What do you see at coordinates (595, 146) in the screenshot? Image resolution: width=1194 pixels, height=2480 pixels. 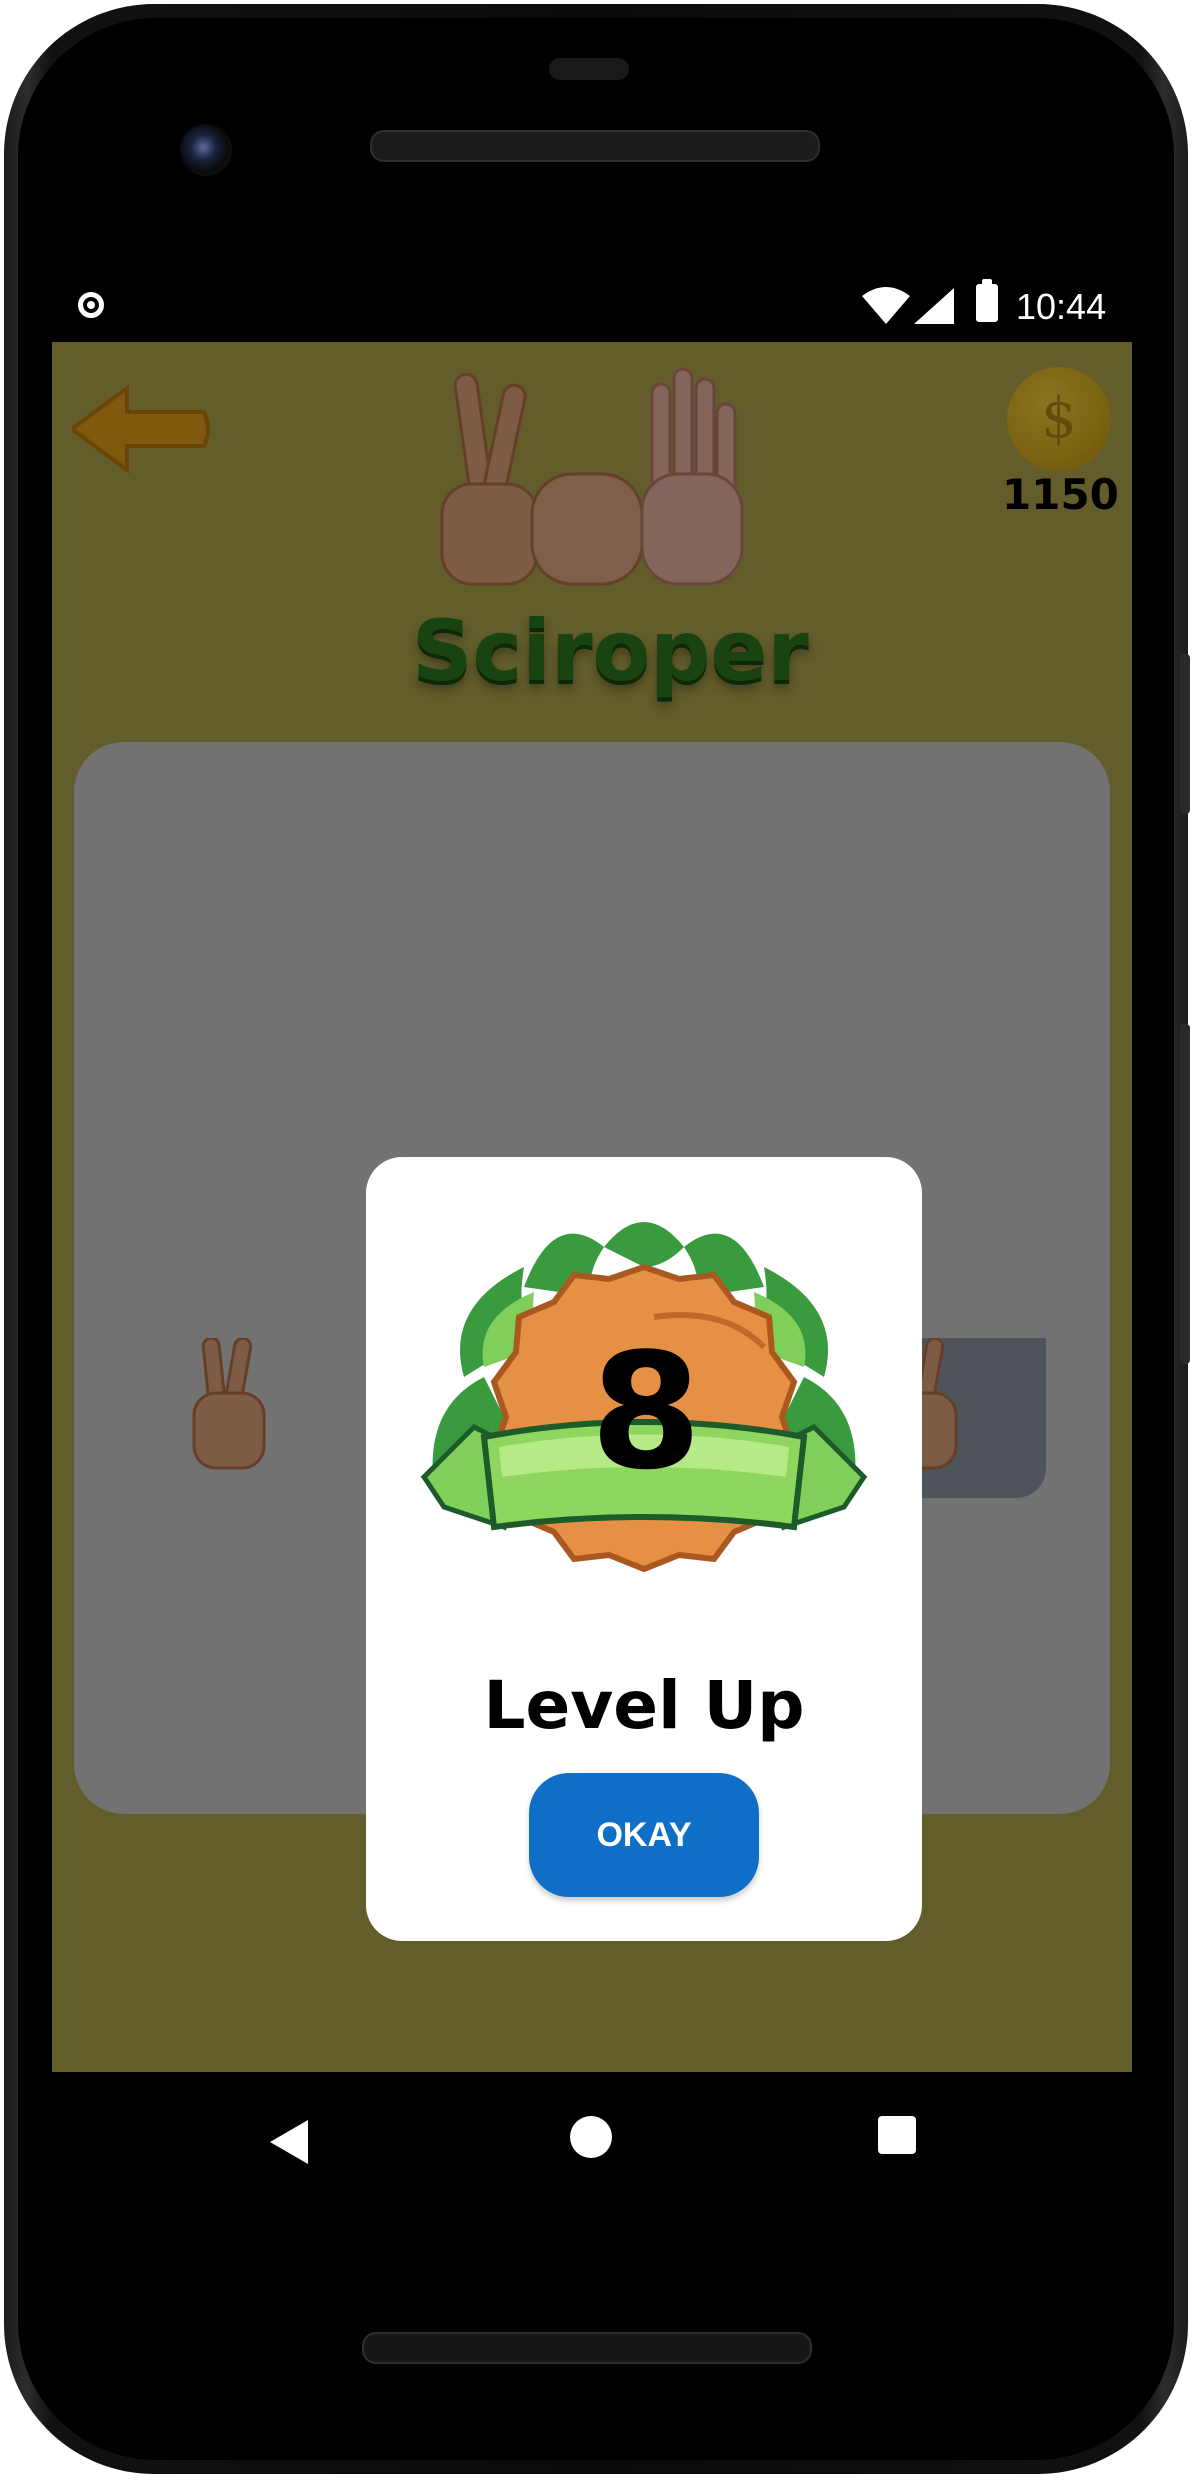 I see `earpiece-speaker` at bounding box center [595, 146].